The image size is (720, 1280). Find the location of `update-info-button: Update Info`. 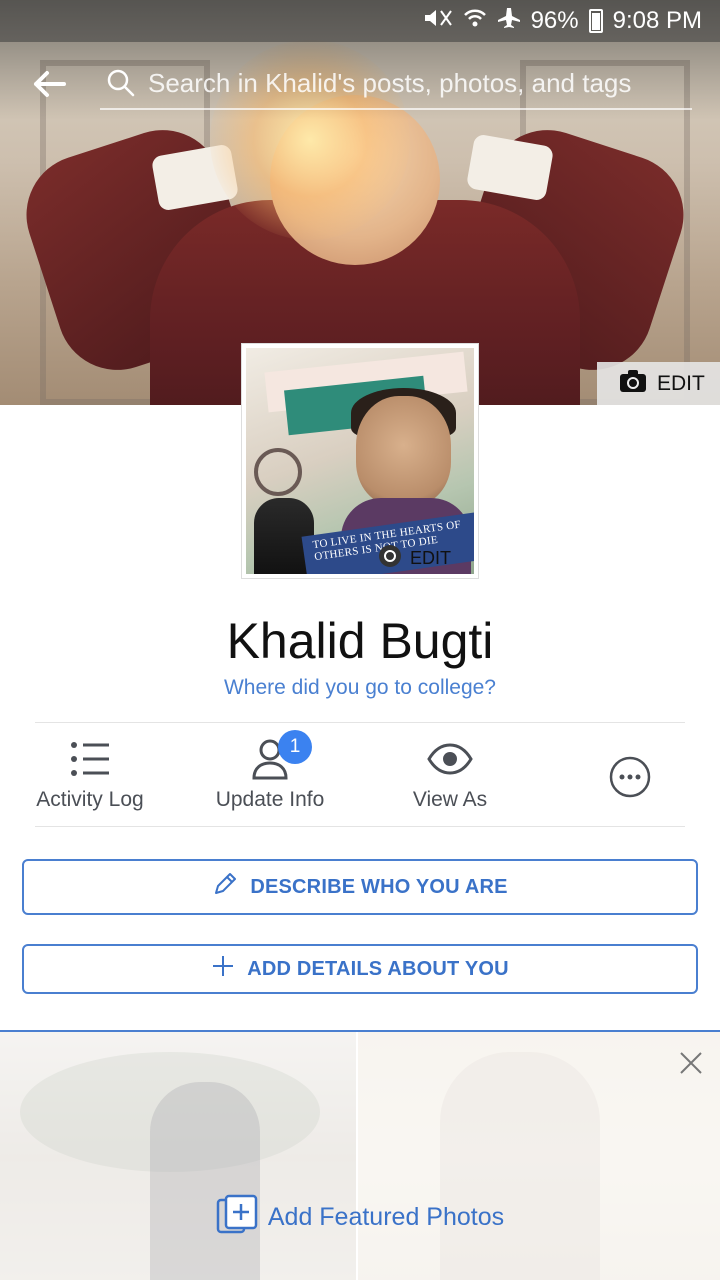

update-info-button: Update Info is located at coordinates (270, 774).